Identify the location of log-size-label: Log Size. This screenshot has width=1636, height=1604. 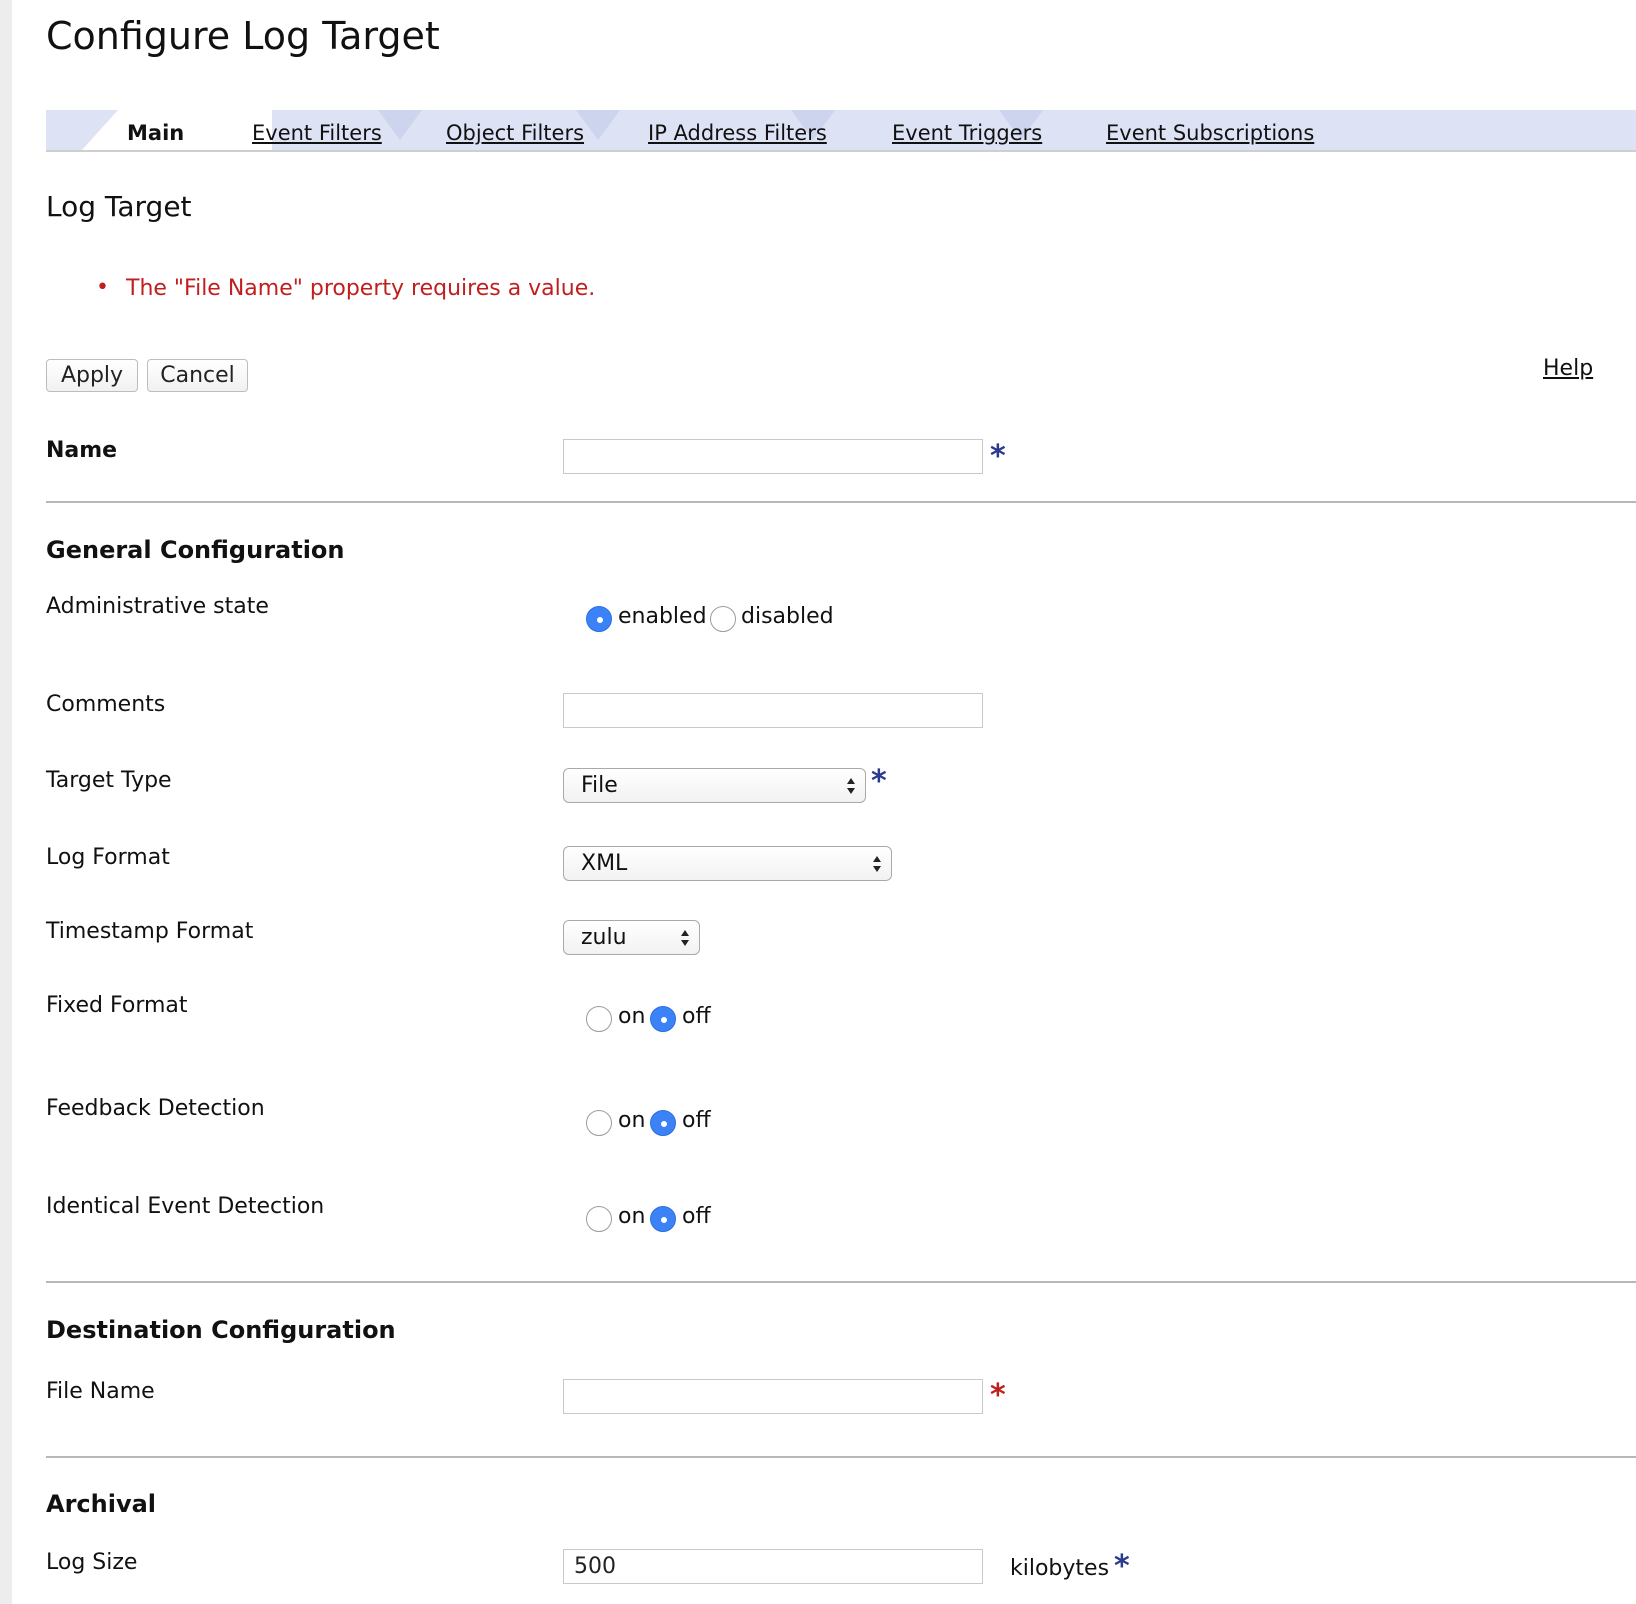
(92, 1562).